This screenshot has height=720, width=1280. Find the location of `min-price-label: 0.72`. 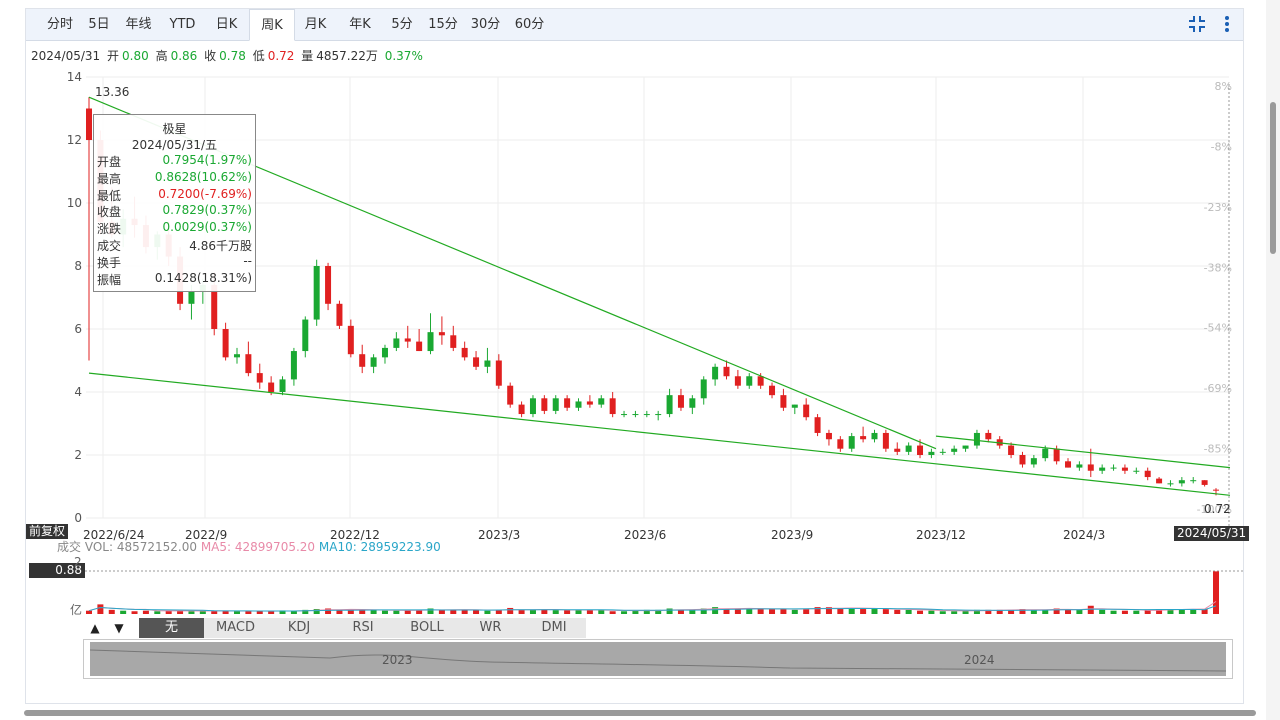

min-price-label: 0.72 is located at coordinates (1217, 509).